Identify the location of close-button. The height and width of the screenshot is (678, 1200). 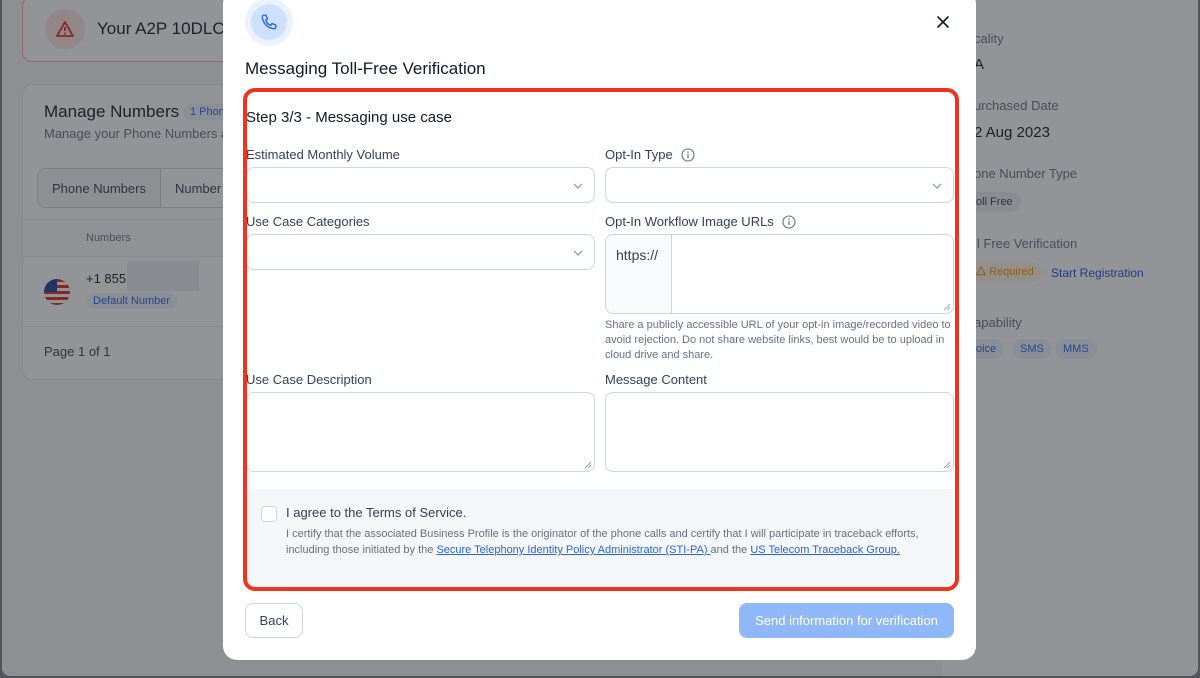
(943, 22).